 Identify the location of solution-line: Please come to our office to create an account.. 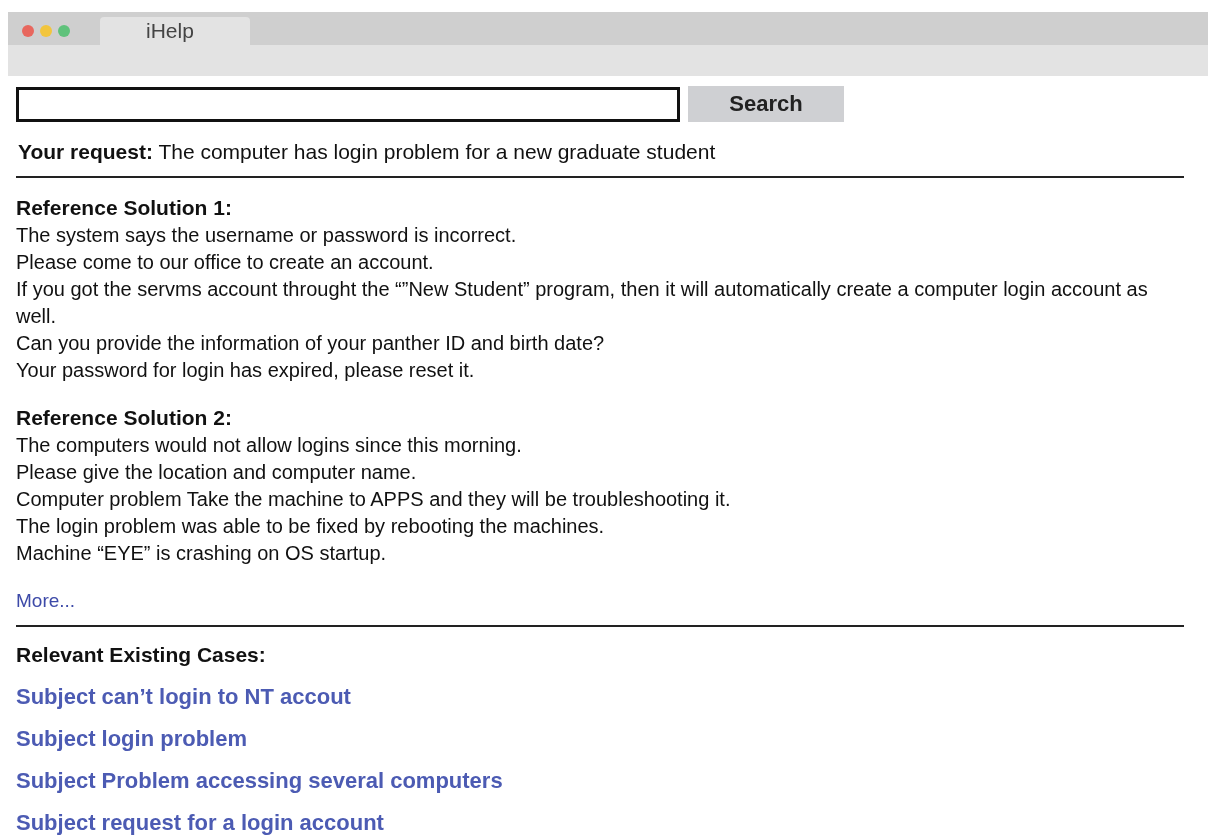
(225, 262).